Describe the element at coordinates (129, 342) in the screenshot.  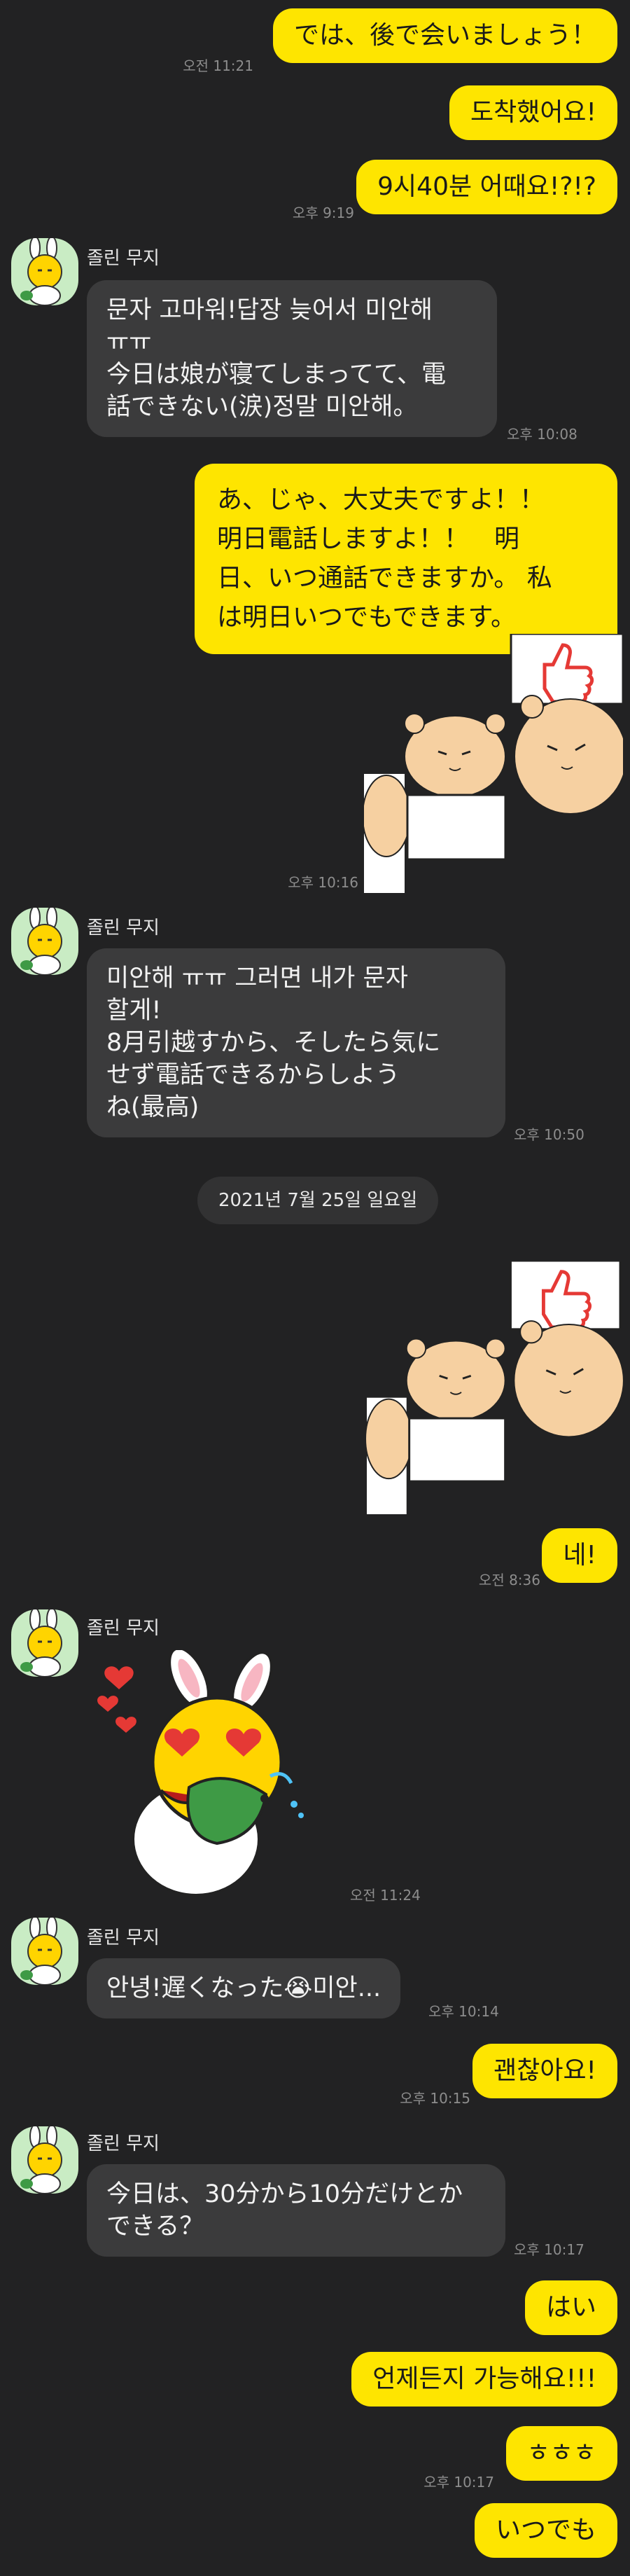
I see `message-line: ㅠㅠ` at that location.